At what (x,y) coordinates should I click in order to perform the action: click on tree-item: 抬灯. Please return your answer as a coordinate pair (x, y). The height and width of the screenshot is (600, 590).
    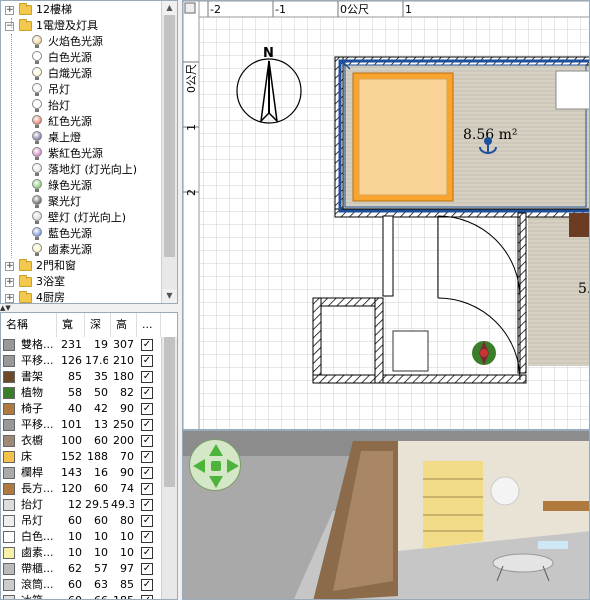
    Looking at the image, I should click on (81, 106).